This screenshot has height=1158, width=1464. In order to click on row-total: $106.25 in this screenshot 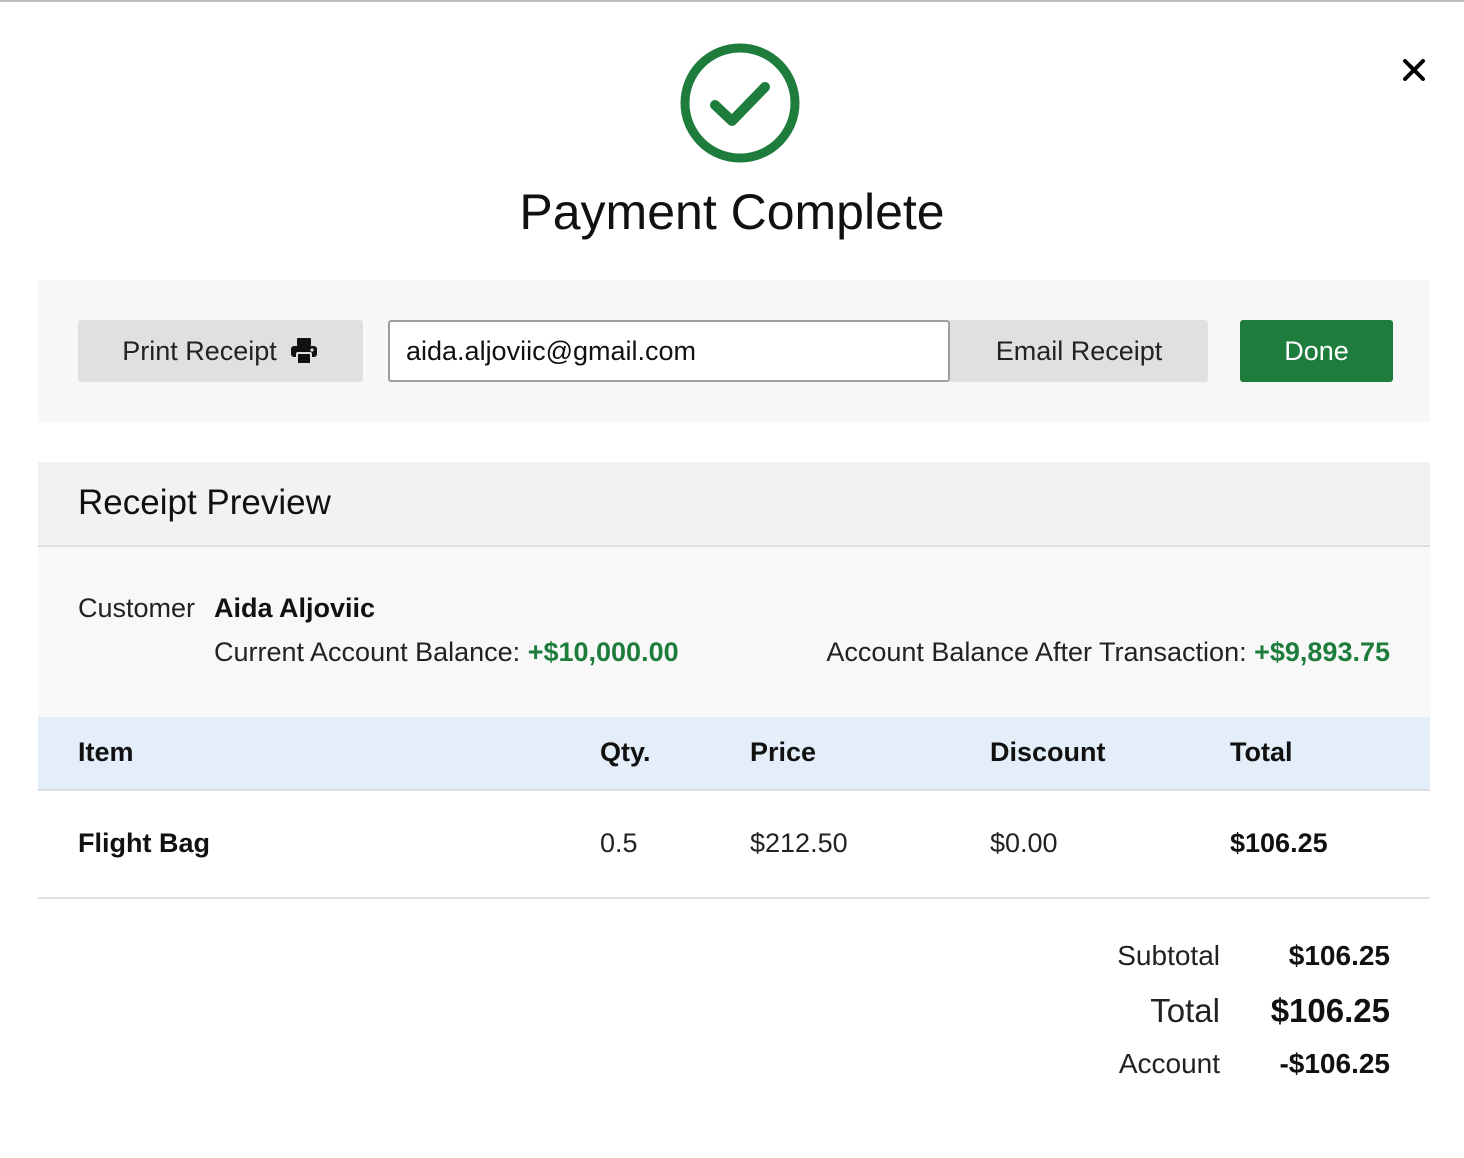, I will do `click(1279, 843)`.